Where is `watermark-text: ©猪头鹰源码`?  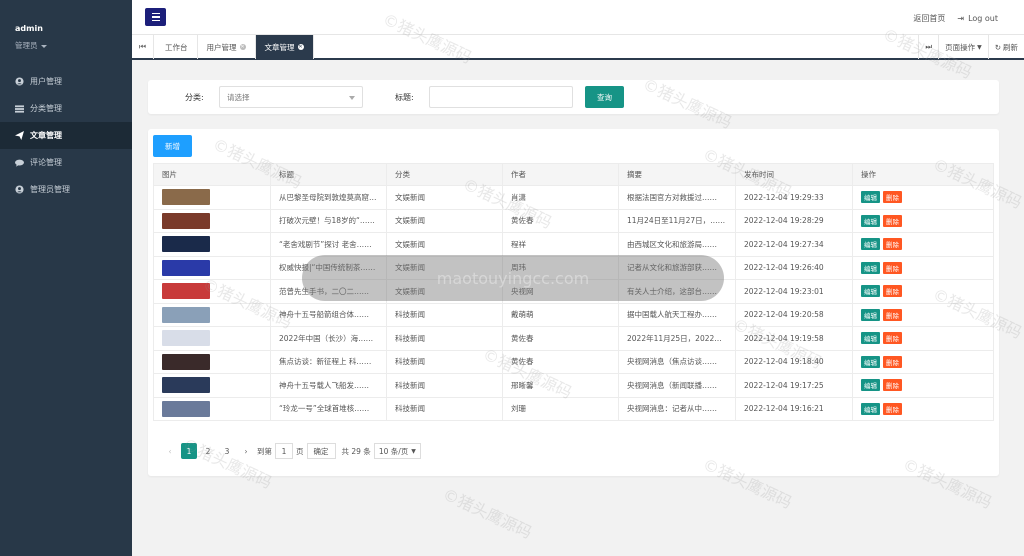 watermark-text: ©猪头鹰源码 is located at coordinates (487, 513).